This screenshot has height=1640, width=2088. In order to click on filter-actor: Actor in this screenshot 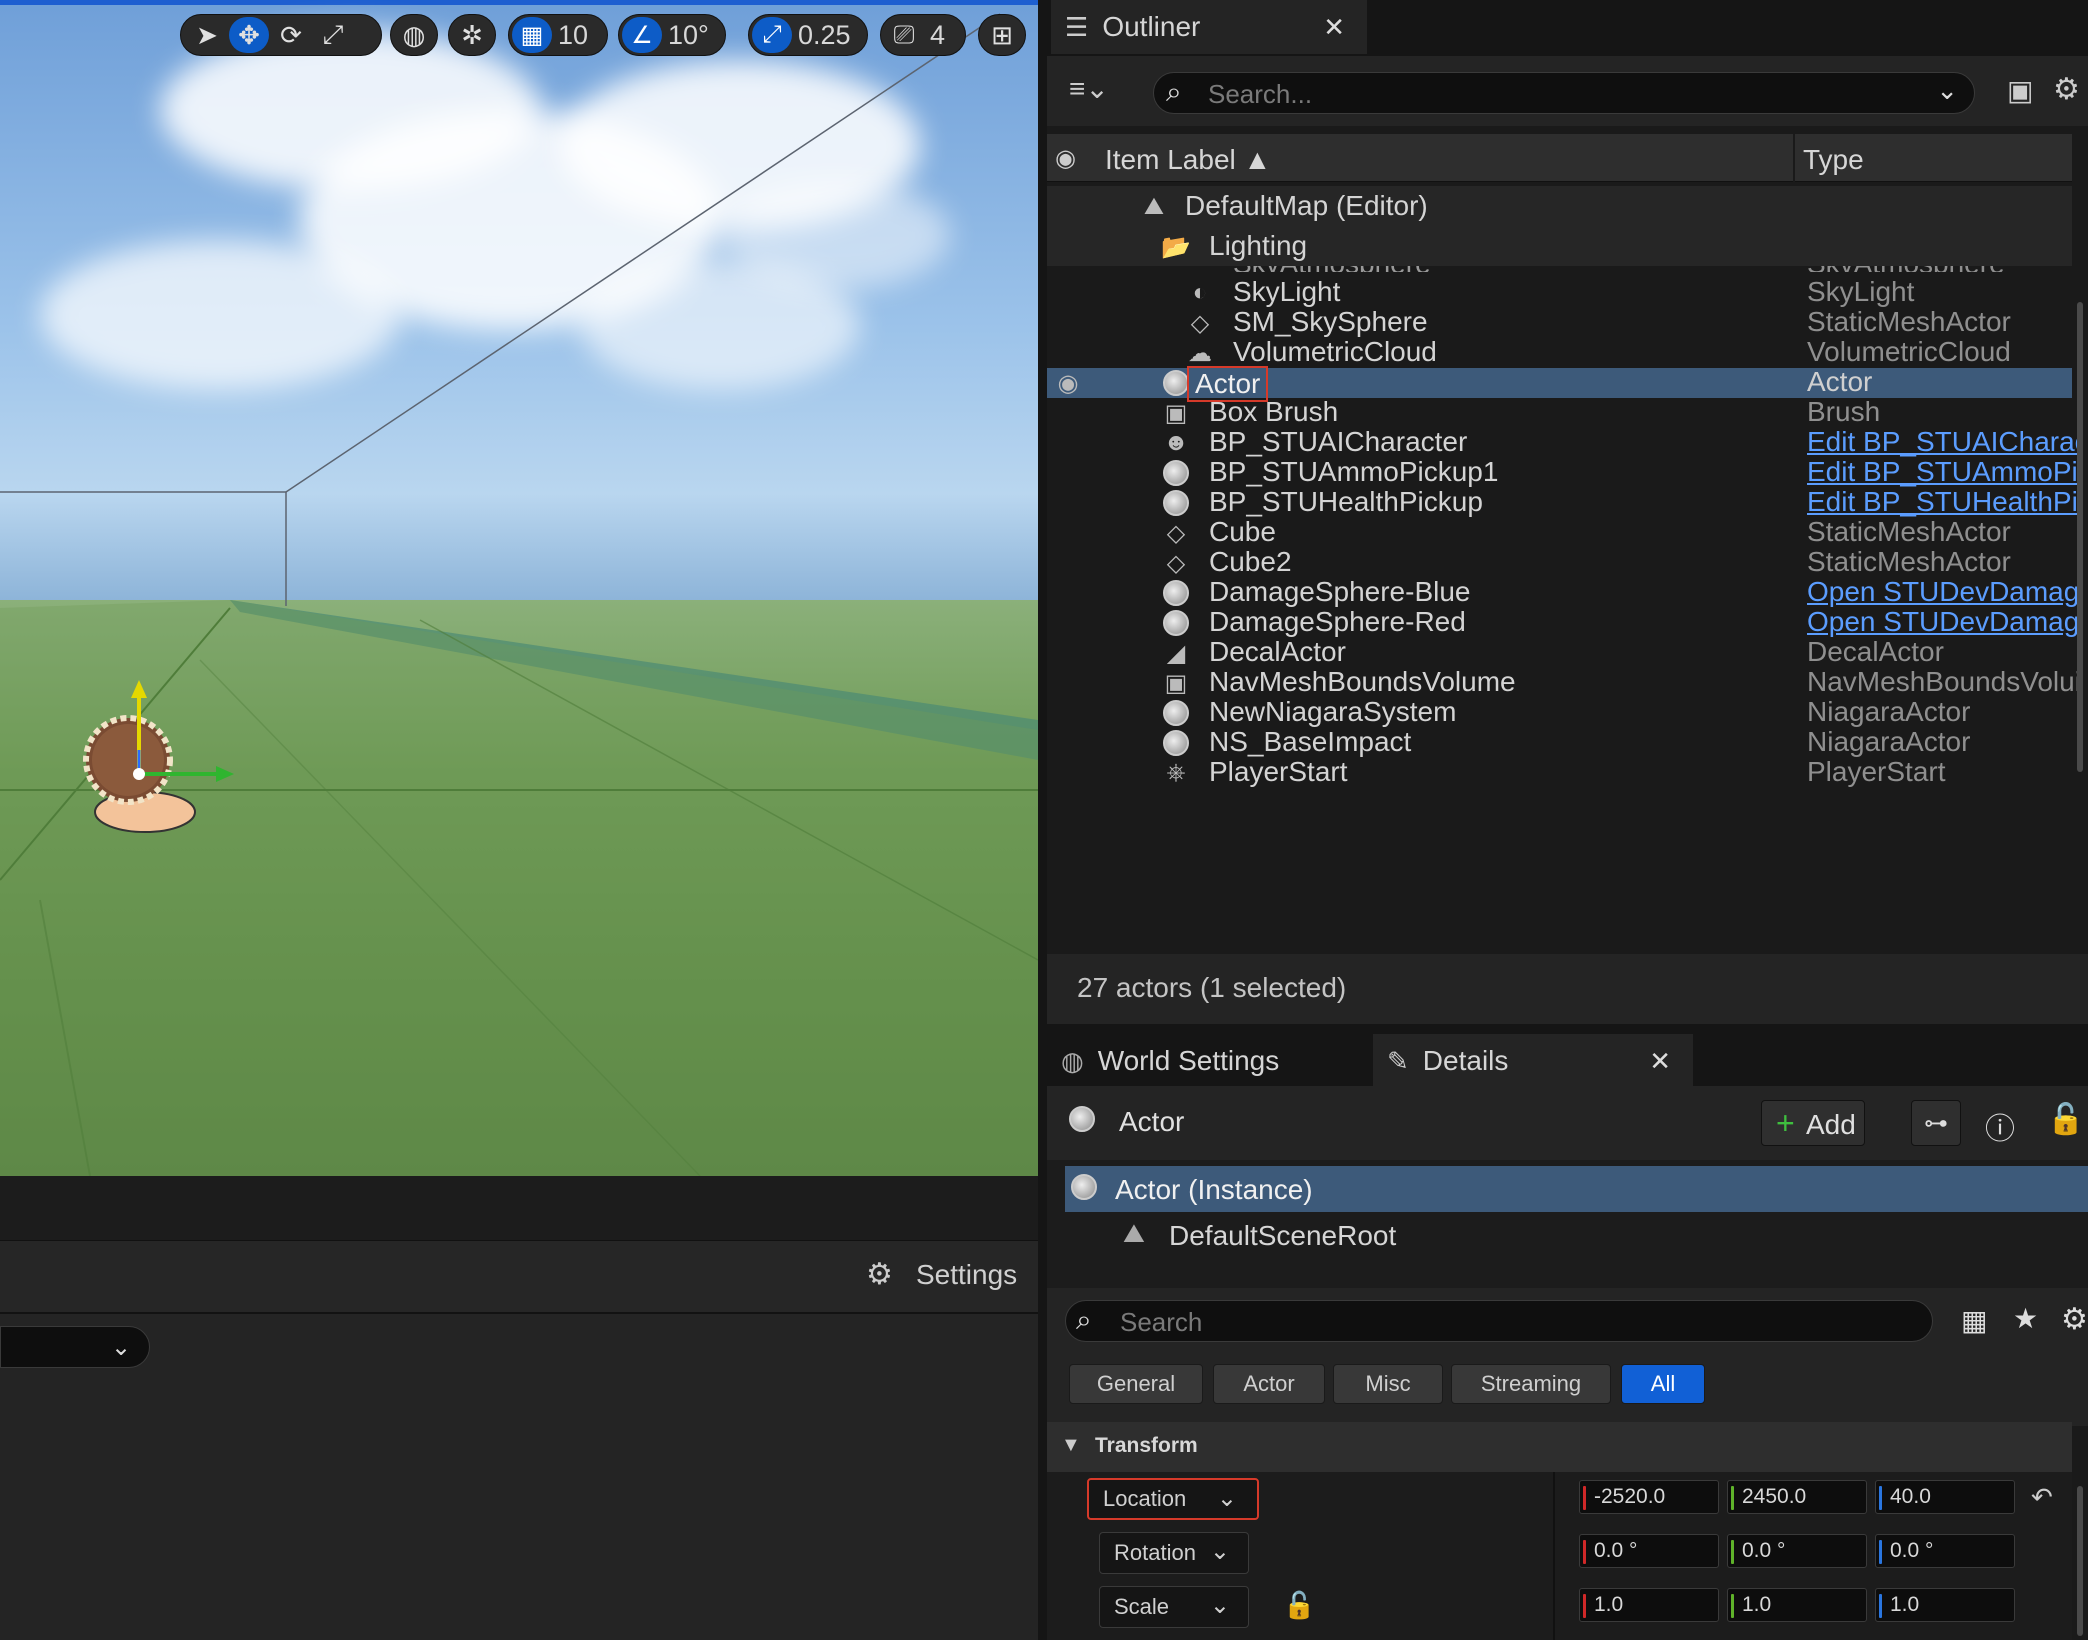, I will do `click(1269, 1384)`.